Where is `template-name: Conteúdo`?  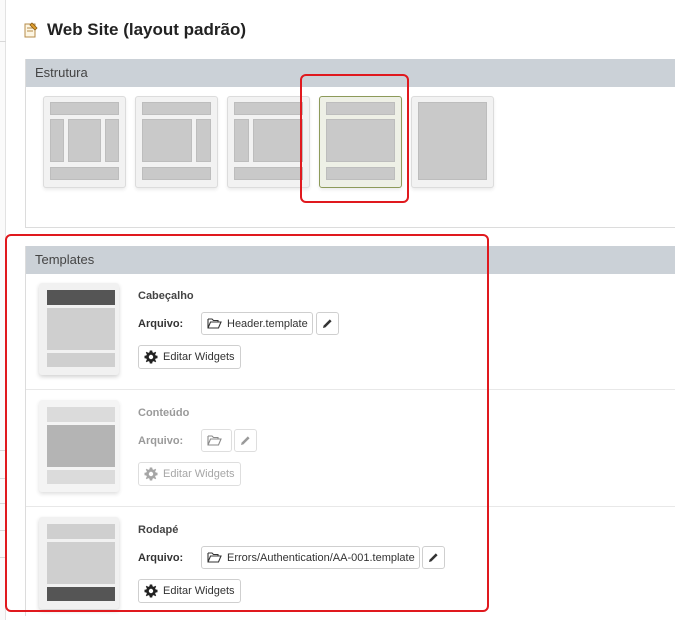 template-name: Conteúdo is located at coordinates (164, 413).